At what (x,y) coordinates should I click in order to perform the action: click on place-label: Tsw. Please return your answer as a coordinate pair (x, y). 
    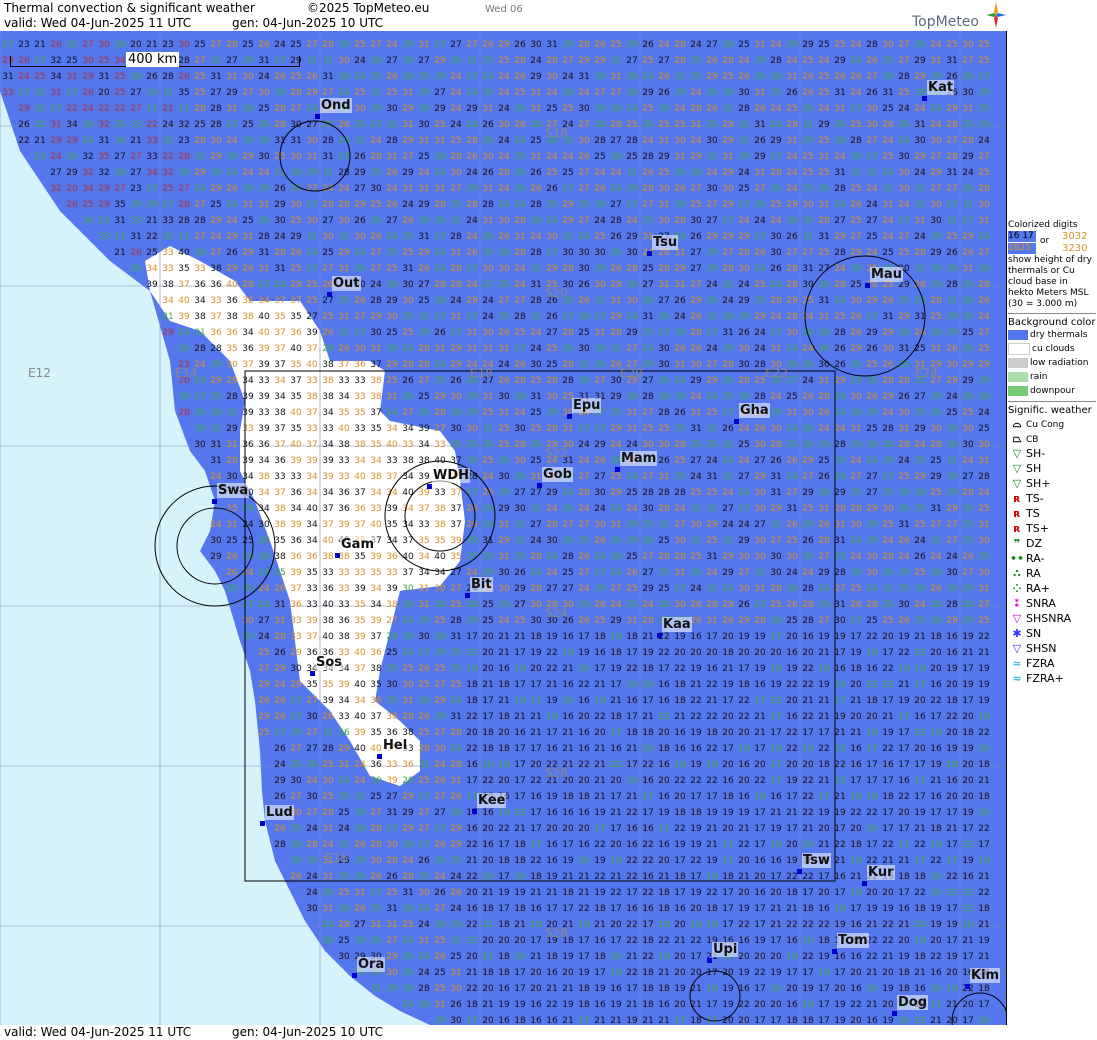
    Looking at the image, I should click on (816, 860).